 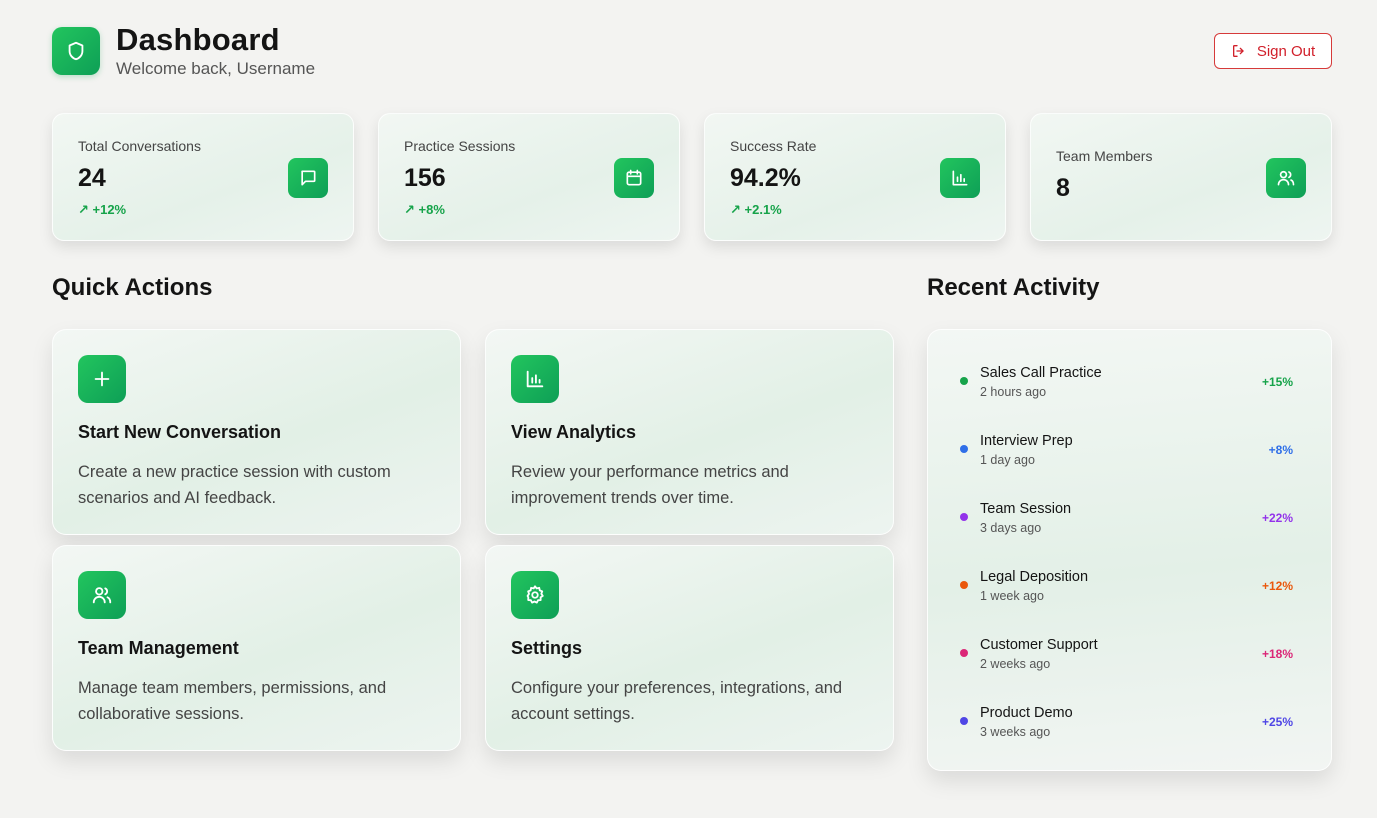 I want to click on activity-item: Sales Call Practice 2 hours ago +15%, so click(x=1126, y=382).